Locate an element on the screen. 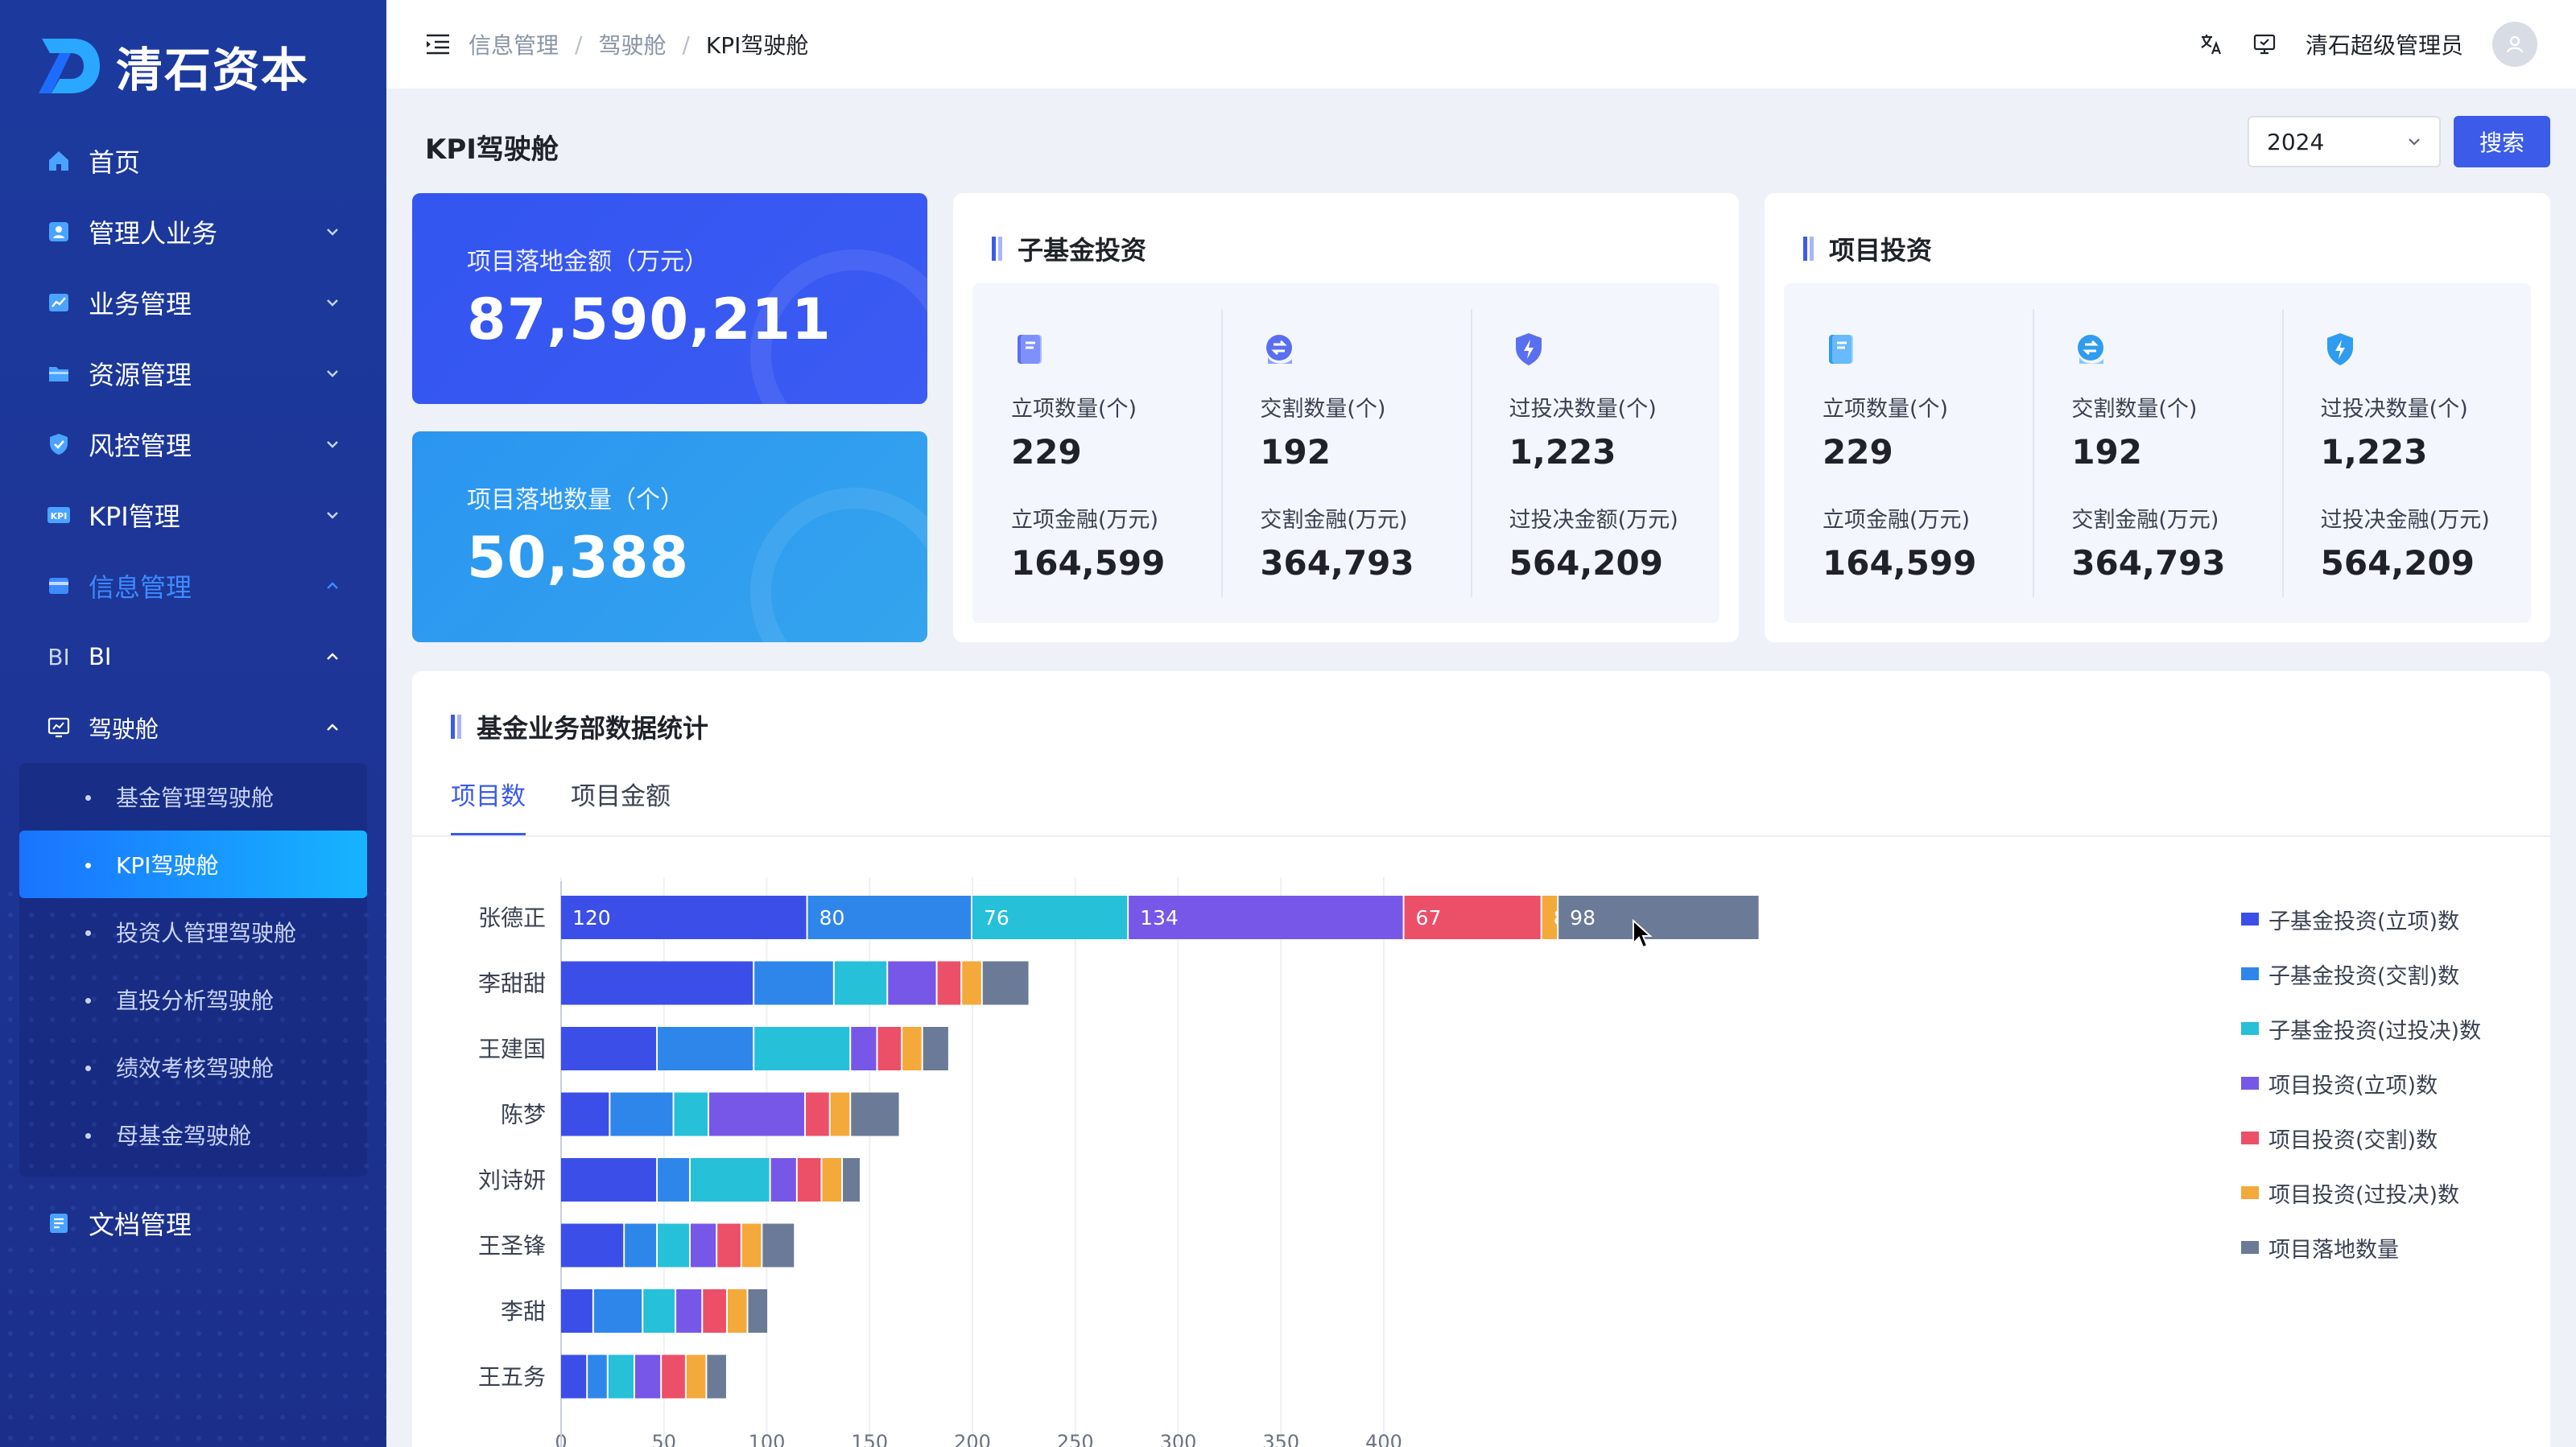 The image size is (2576, 1447). sidebar-item-label: 风控管理 is located at coordinates (140, 446).